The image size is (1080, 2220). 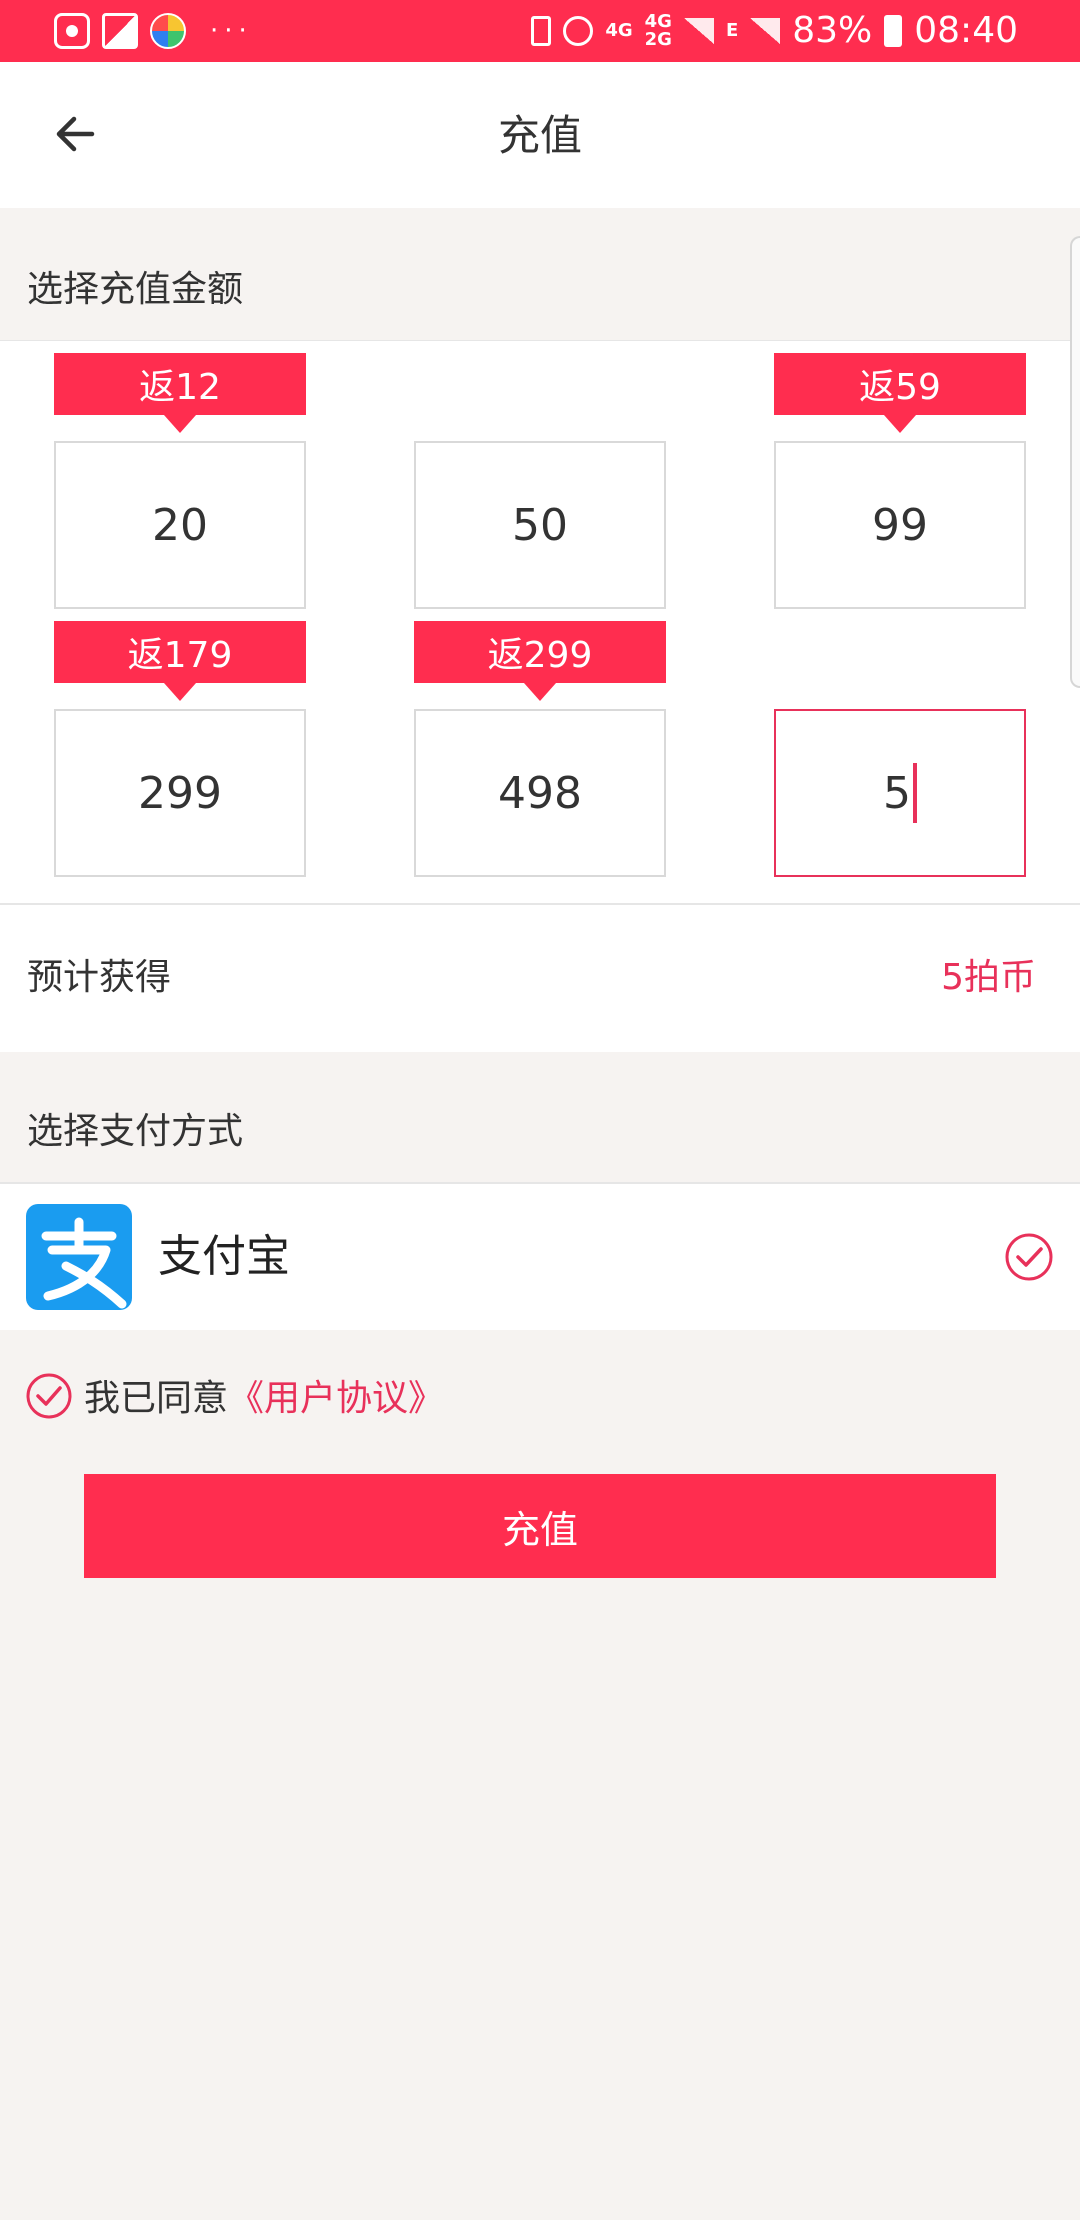 I want to click on bonus-tag: 返299, so click(x=540, y=661).